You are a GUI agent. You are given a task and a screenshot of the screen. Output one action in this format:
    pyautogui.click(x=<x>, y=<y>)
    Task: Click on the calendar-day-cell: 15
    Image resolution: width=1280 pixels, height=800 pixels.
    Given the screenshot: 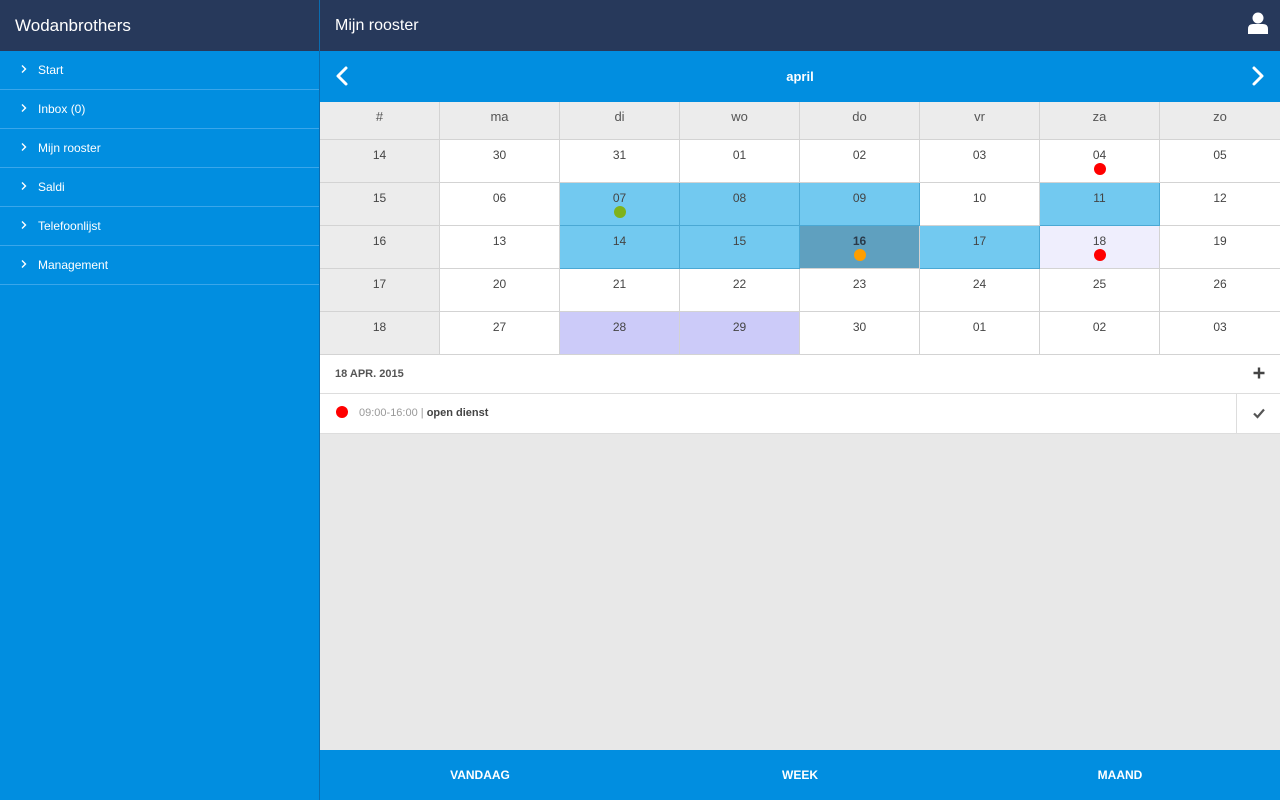 What is the action you would take?
    pyautogui.click(x=740, y=247)
    